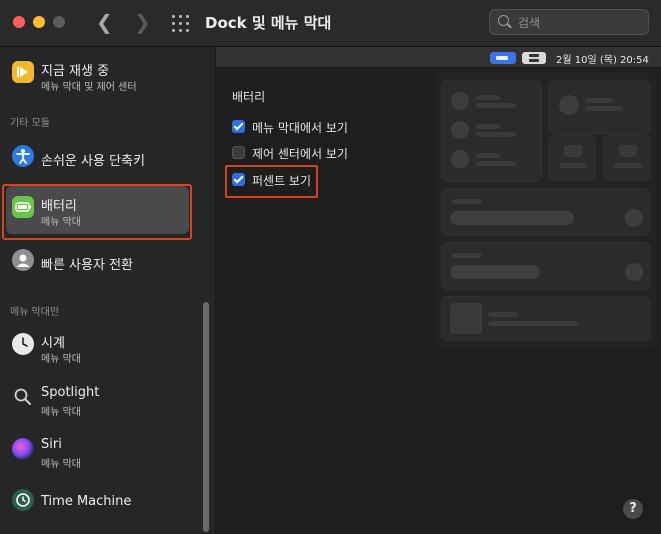  I want to click on sidebar-item-siri: Siri 메뉴 막대, so click(97, 452).